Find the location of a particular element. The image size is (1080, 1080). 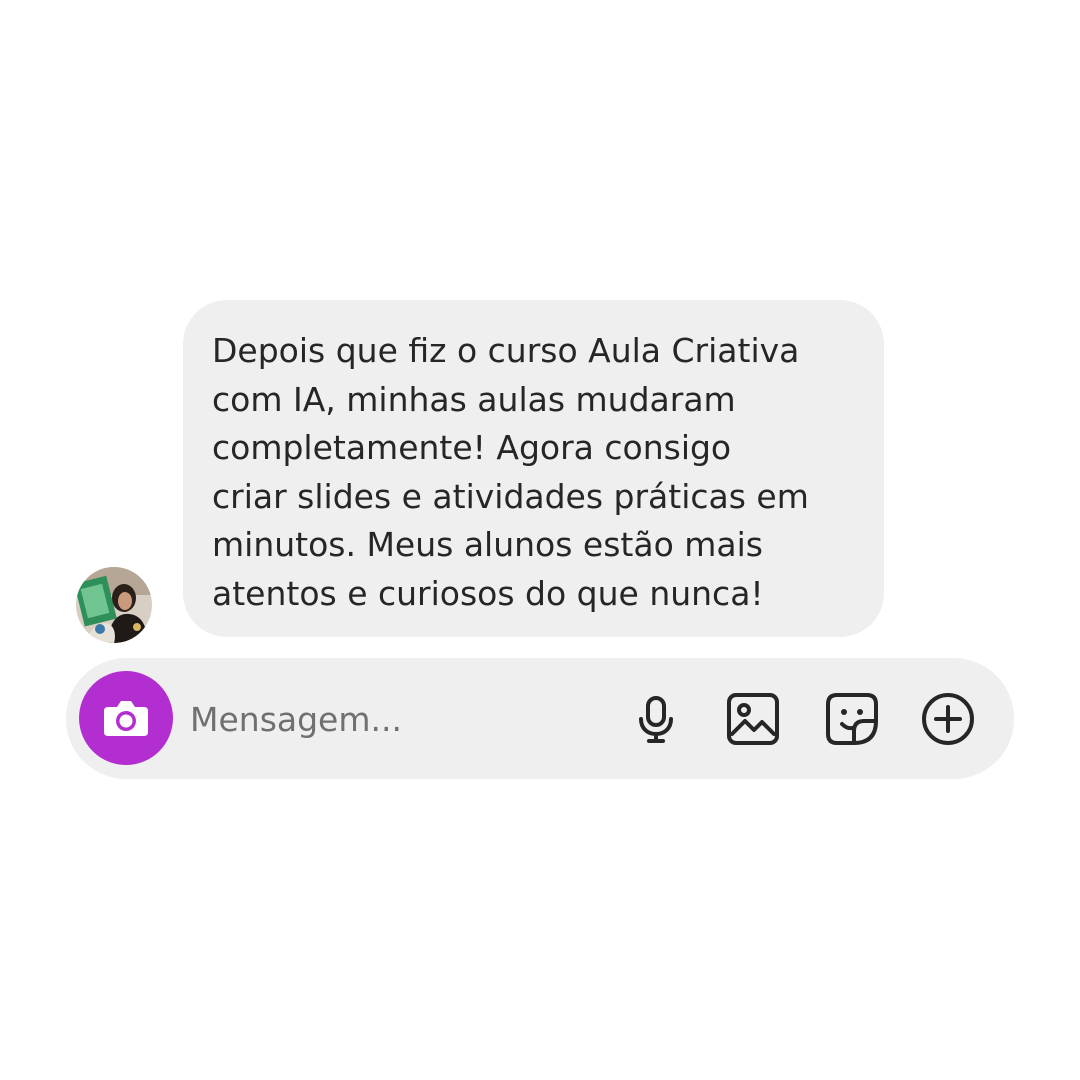

sticker-icon is located at coordinates (852, 719).